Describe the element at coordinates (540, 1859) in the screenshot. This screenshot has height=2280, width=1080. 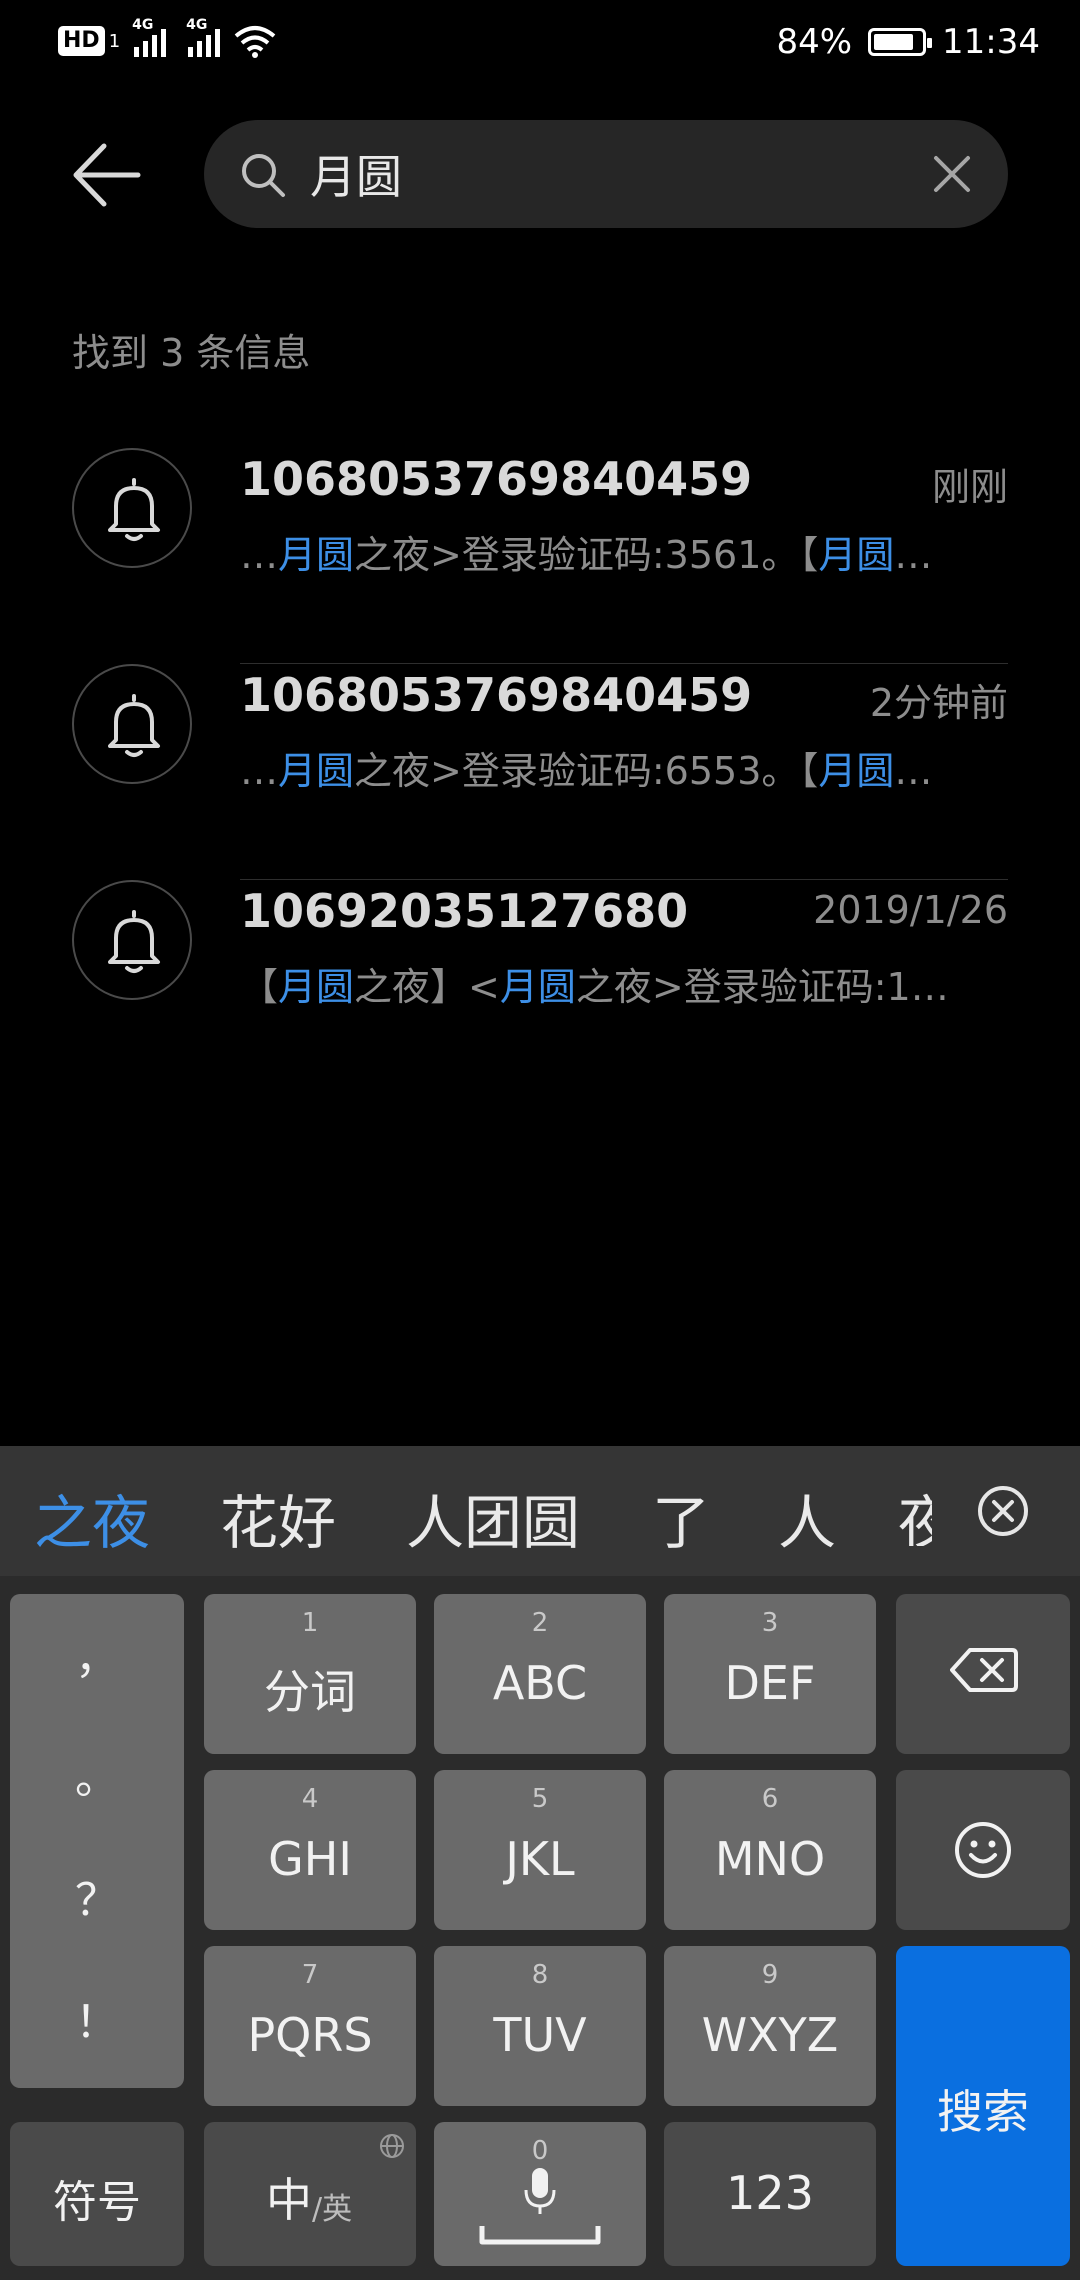
I see `key-letters: JKL` at that location.